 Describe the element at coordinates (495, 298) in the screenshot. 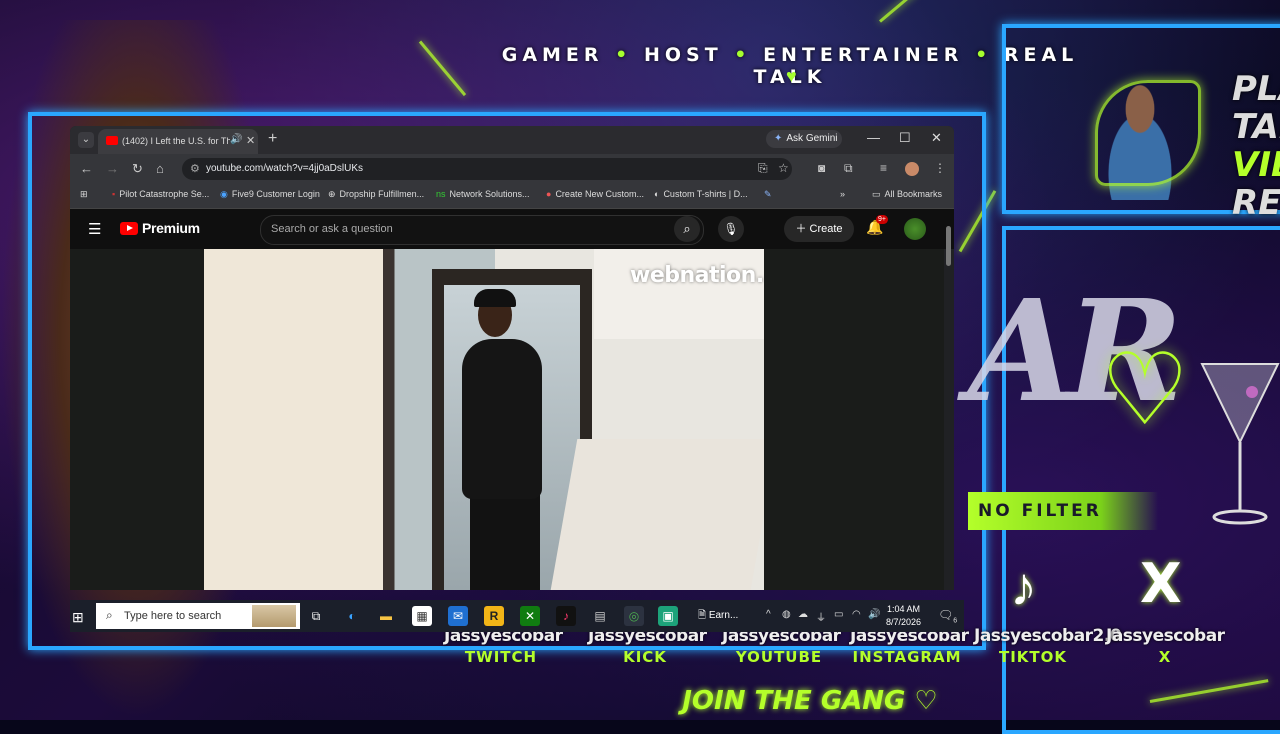

I see `video-person-cap` at that location.